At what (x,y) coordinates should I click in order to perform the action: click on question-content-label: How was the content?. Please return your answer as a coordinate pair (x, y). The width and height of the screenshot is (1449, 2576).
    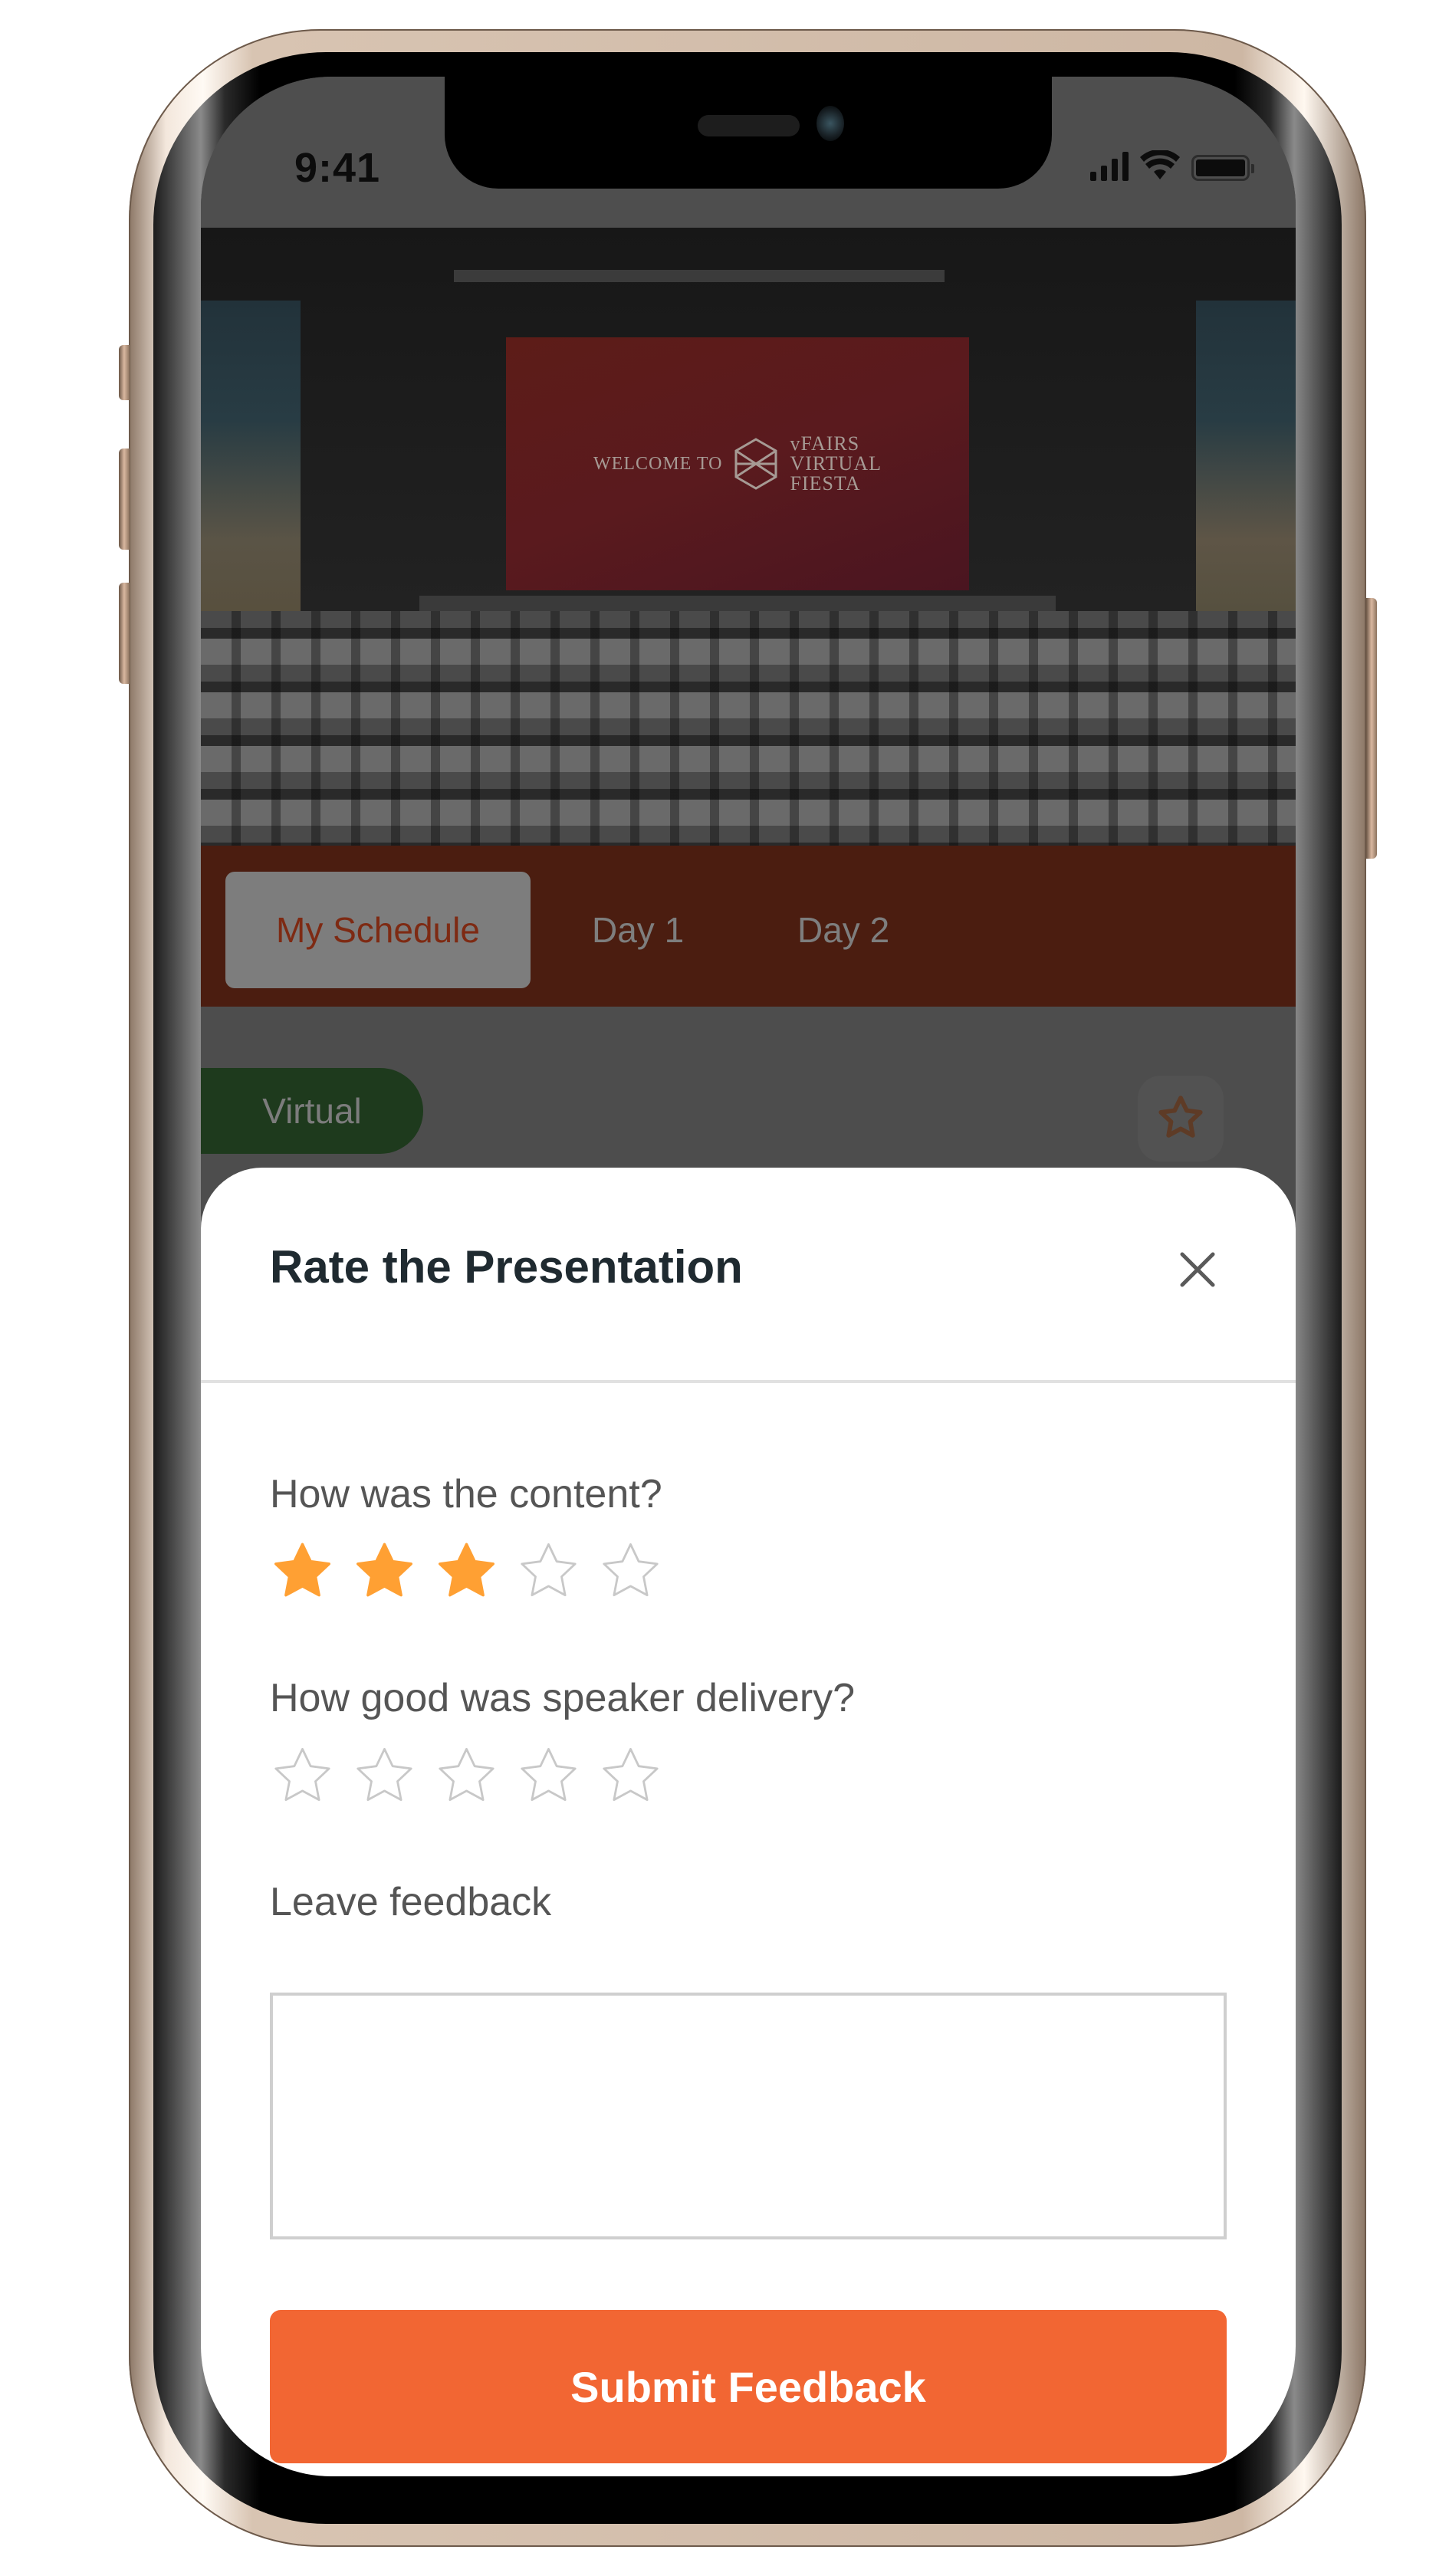
    Looking at the image, I should click on (466, 1494).